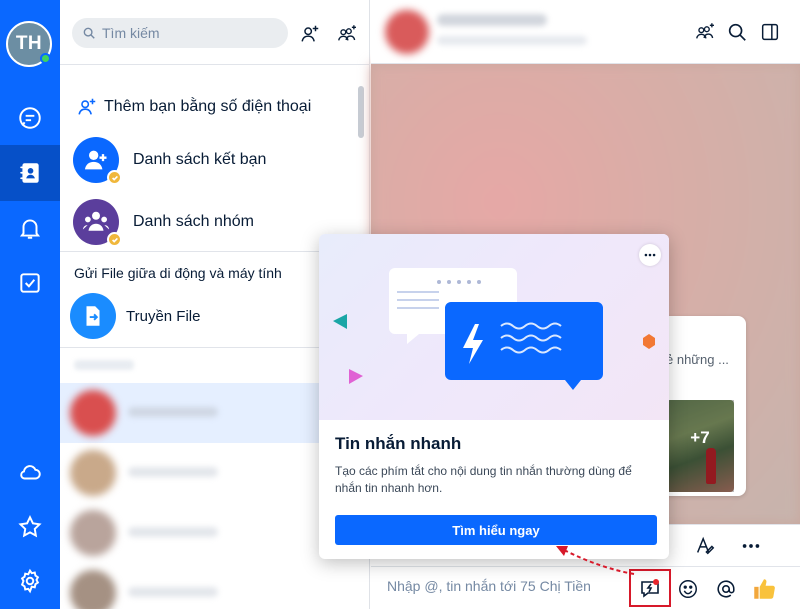  Describe the element at coordinates (492, 20) in the screenshot. I see `chat-name-blurred` at that location.